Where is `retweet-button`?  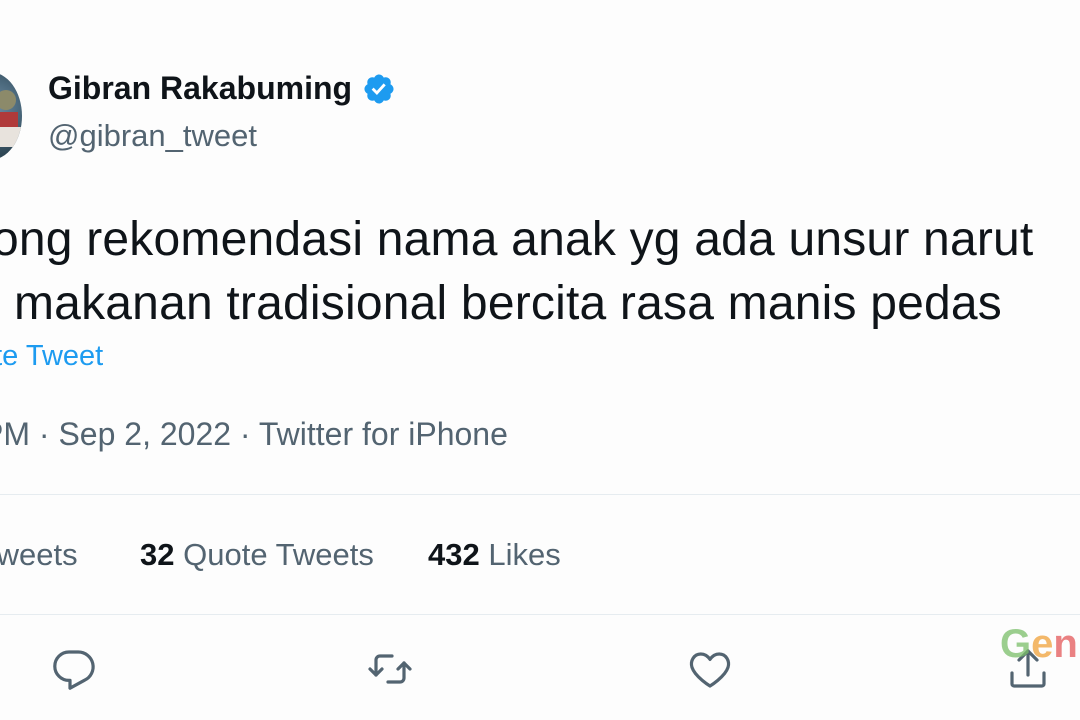 retweet-button is located at coordinates (390, 669).